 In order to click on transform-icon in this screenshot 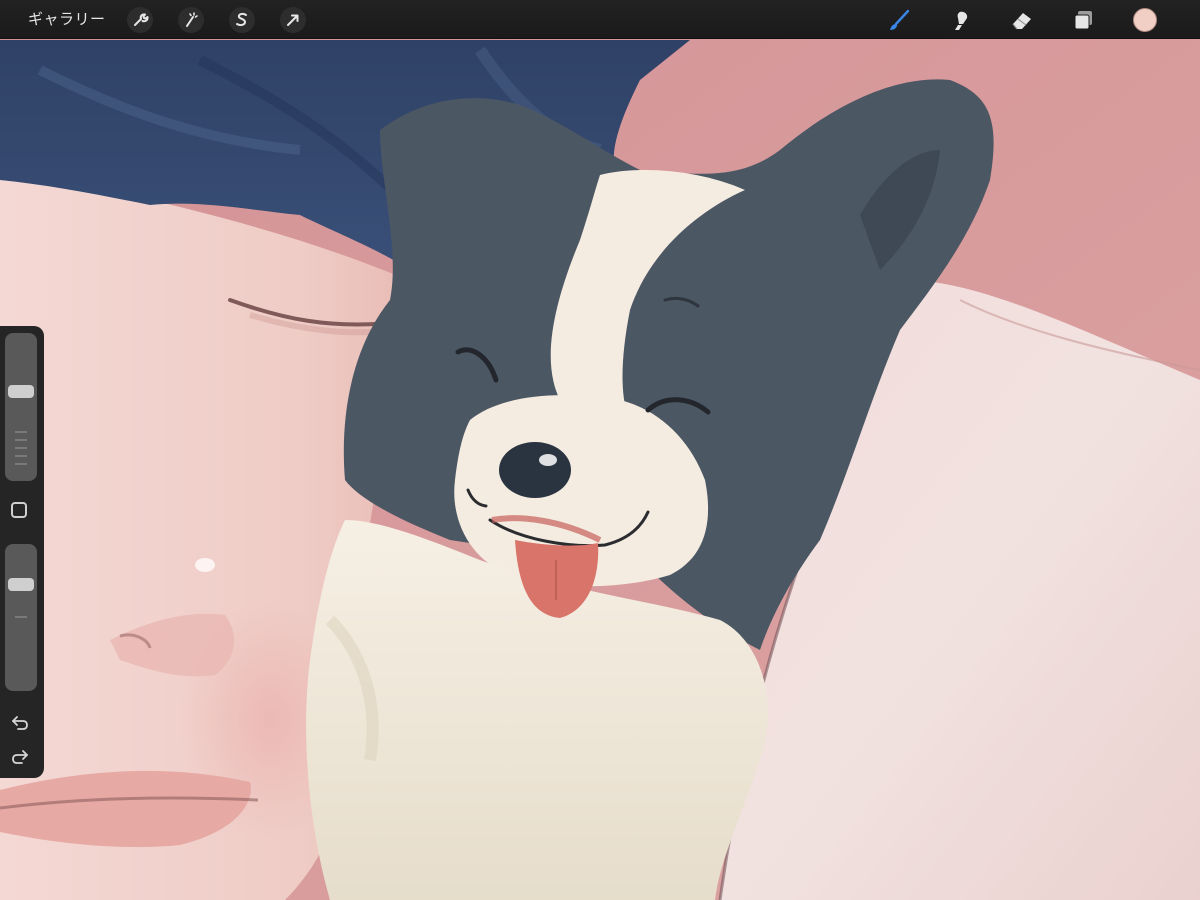, I will do `click(293, 20)`.